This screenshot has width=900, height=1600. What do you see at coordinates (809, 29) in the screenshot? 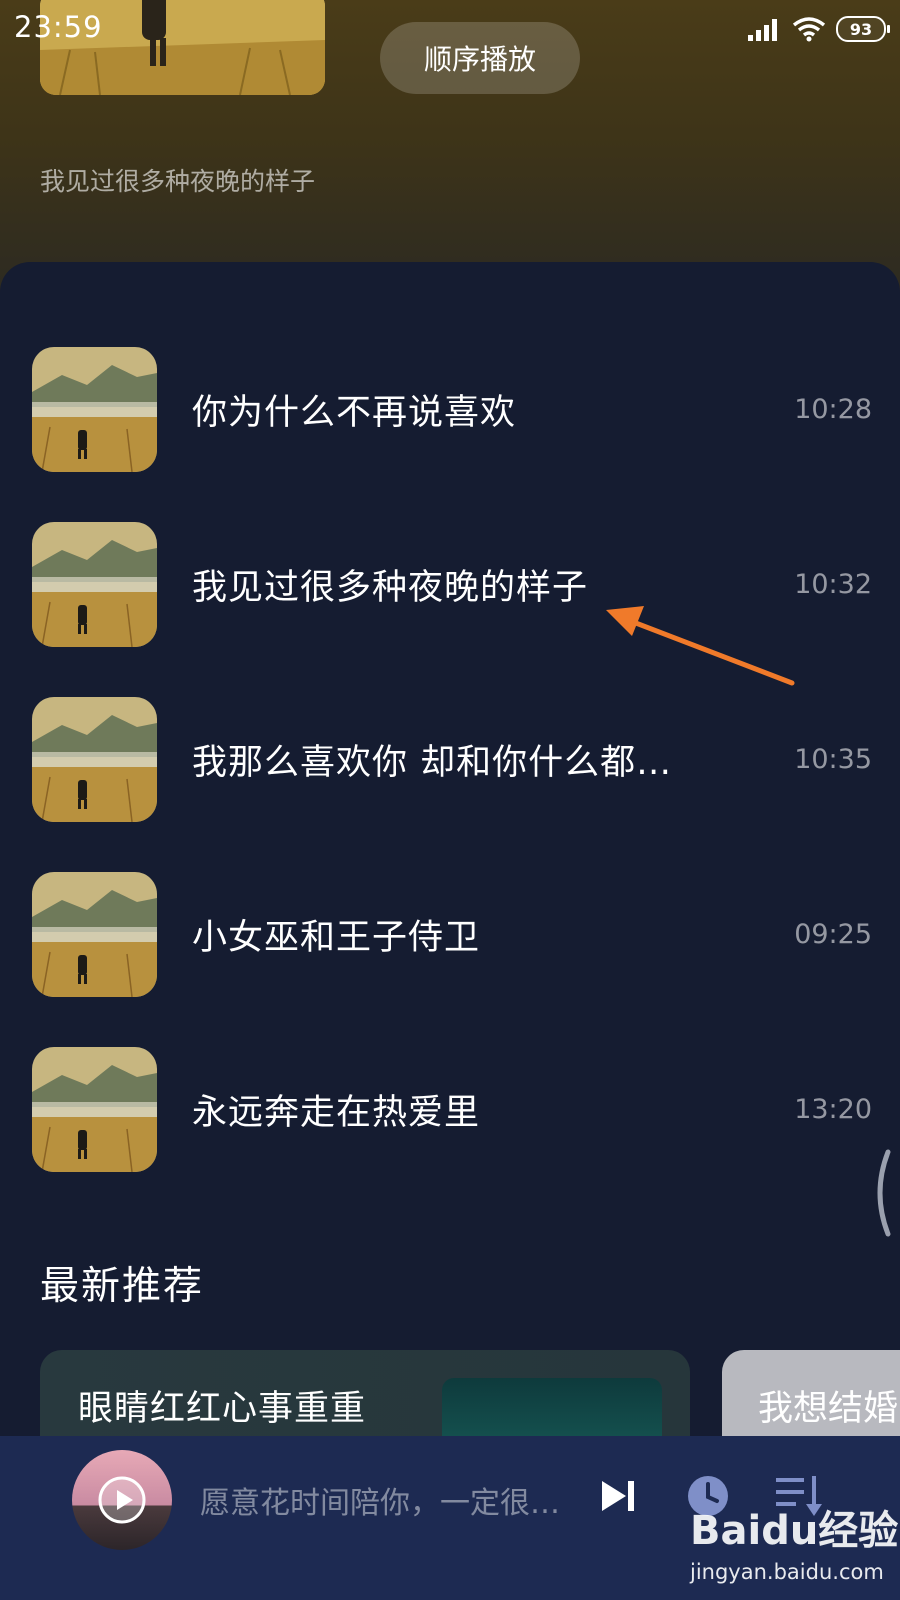
I see `wifi-icon` at bounding box center [809, 29].